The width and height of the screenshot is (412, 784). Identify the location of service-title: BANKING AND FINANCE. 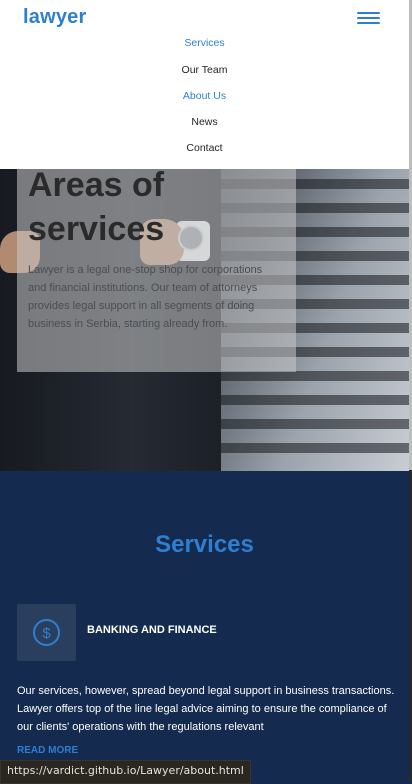
(152, 630).